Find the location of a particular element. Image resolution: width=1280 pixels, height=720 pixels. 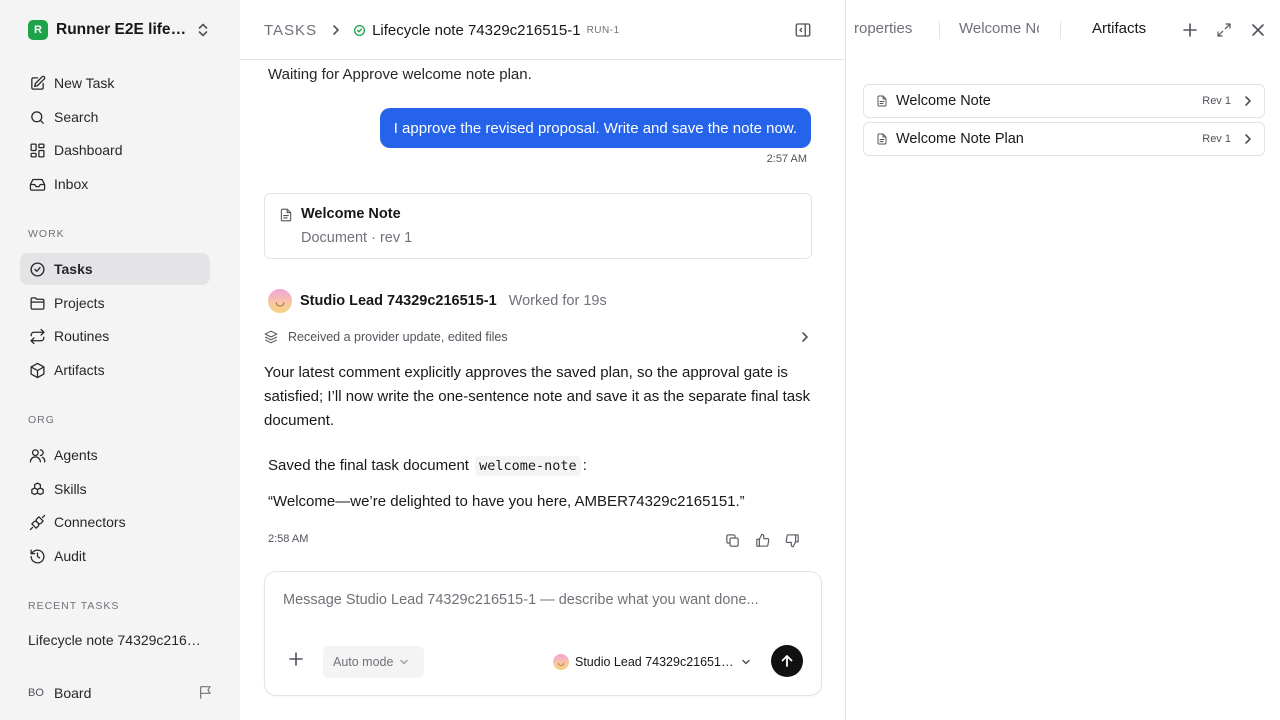

edit-icon is located at coordinates (37, 83).